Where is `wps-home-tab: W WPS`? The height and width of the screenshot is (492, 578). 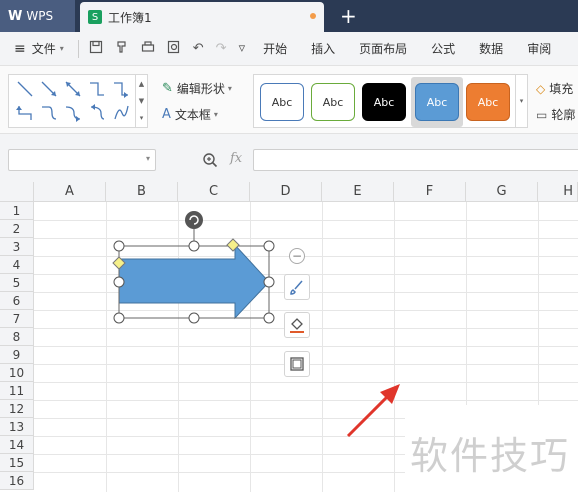 wps-home-tab: W WPS is located at coordinates (37, 16).